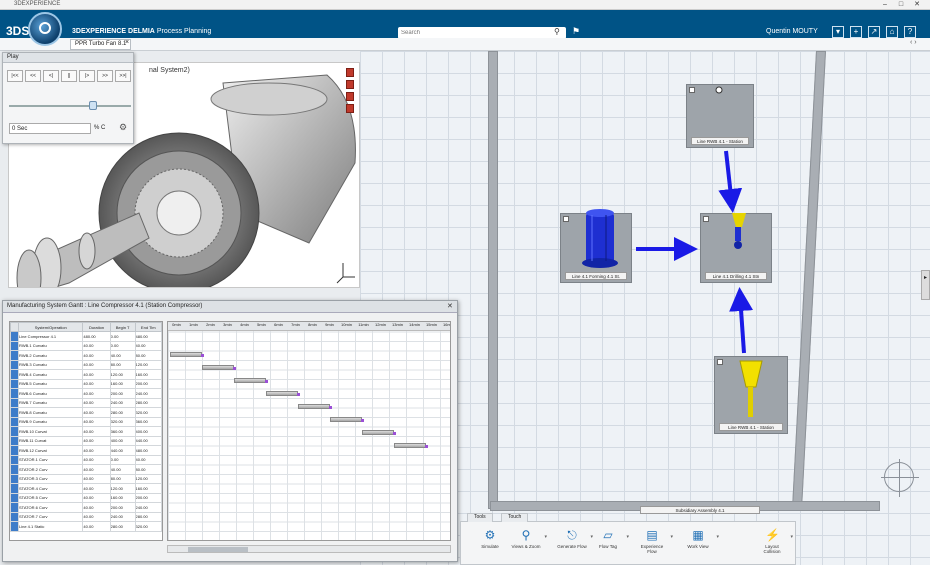 Image resolution: width=930 pixels, height=565 pixels. Describe the element at coordinates (575, 538) in the screenshot. I see `generate-flow-button: ⎋ Generate Flow ▾` at that location.